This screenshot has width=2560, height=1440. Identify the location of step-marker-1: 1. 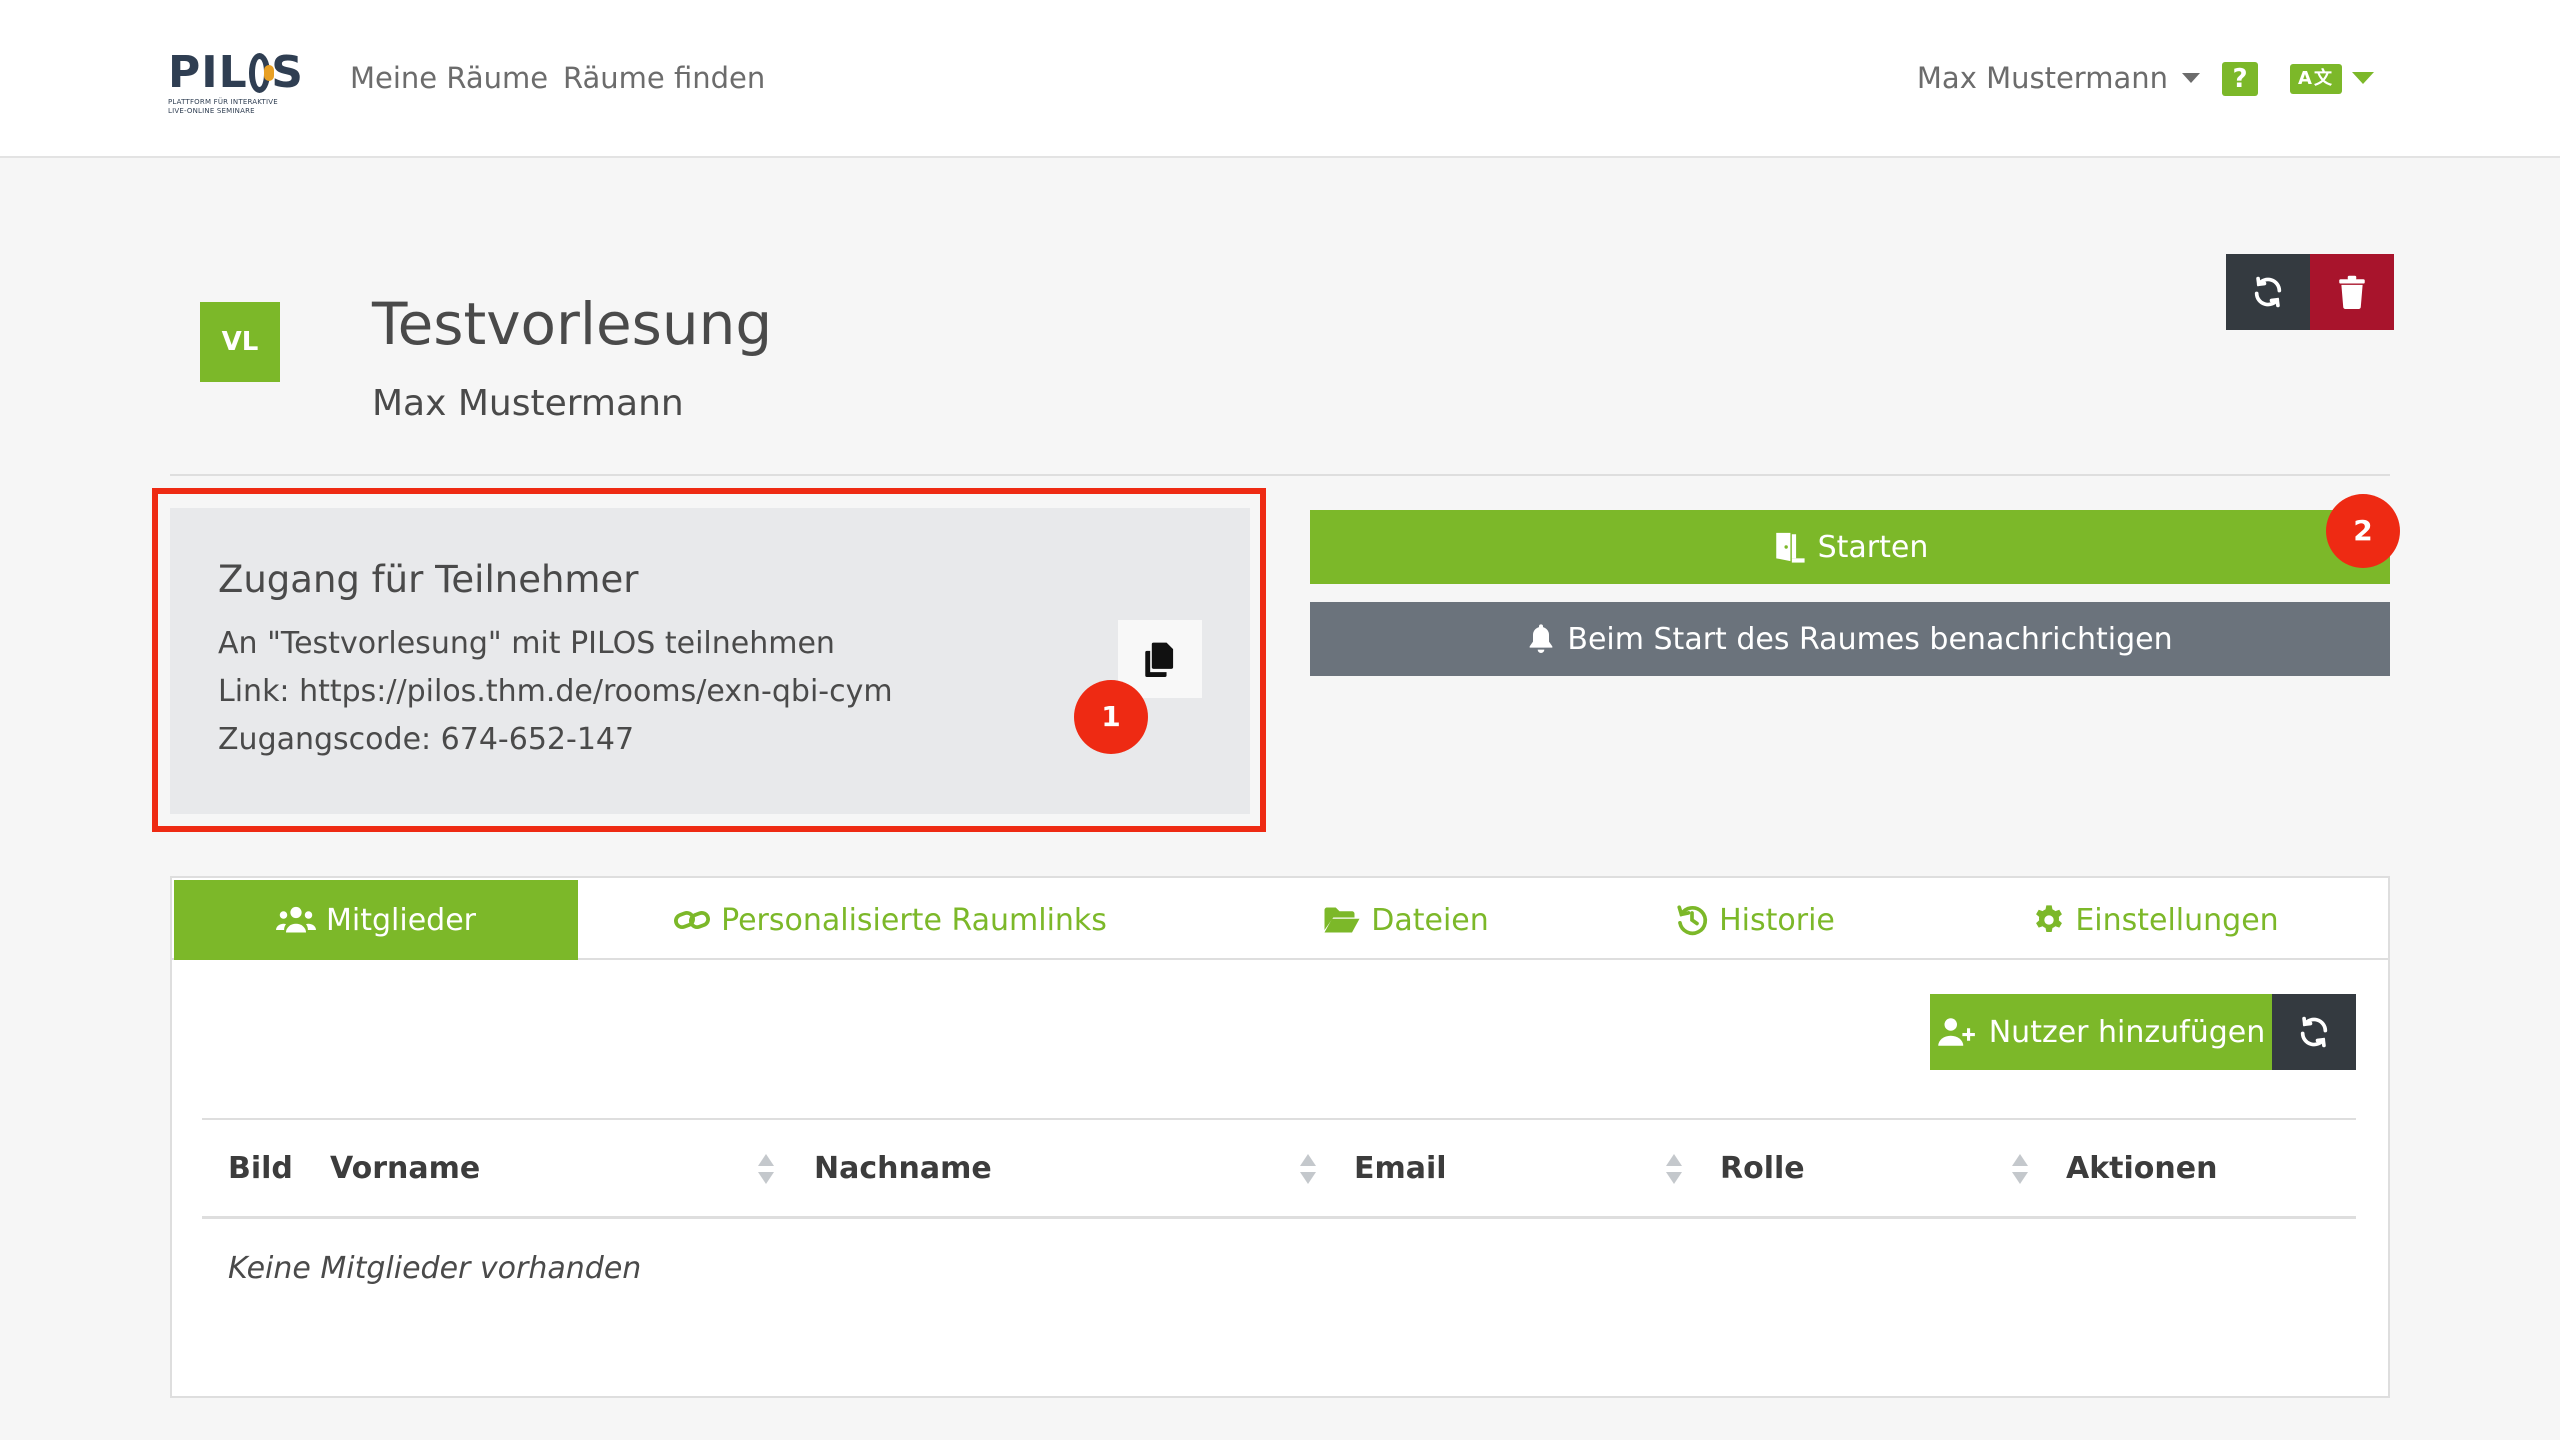
(1111, 717).